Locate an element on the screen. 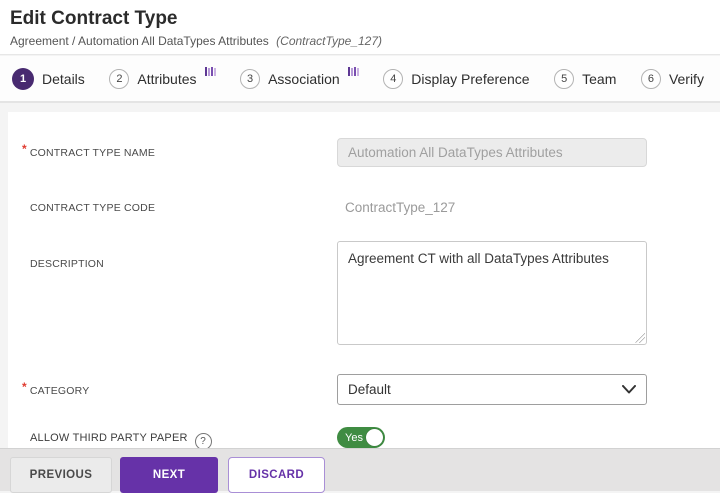 Image resolution: width=720 pixels, height=493 pixels. step-number-badge: 2 is located at coordinates (119, 78).